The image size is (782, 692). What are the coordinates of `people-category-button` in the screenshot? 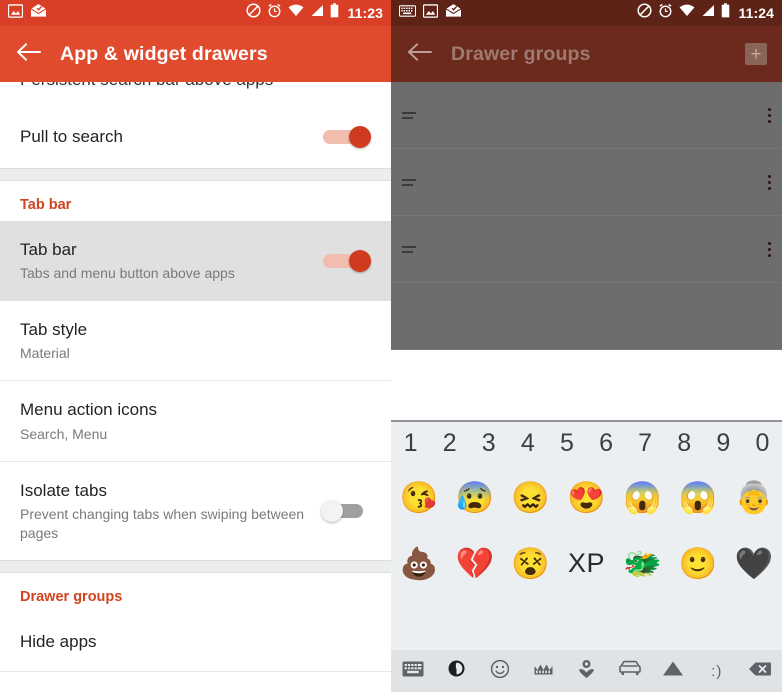 It's located at (542, 671).